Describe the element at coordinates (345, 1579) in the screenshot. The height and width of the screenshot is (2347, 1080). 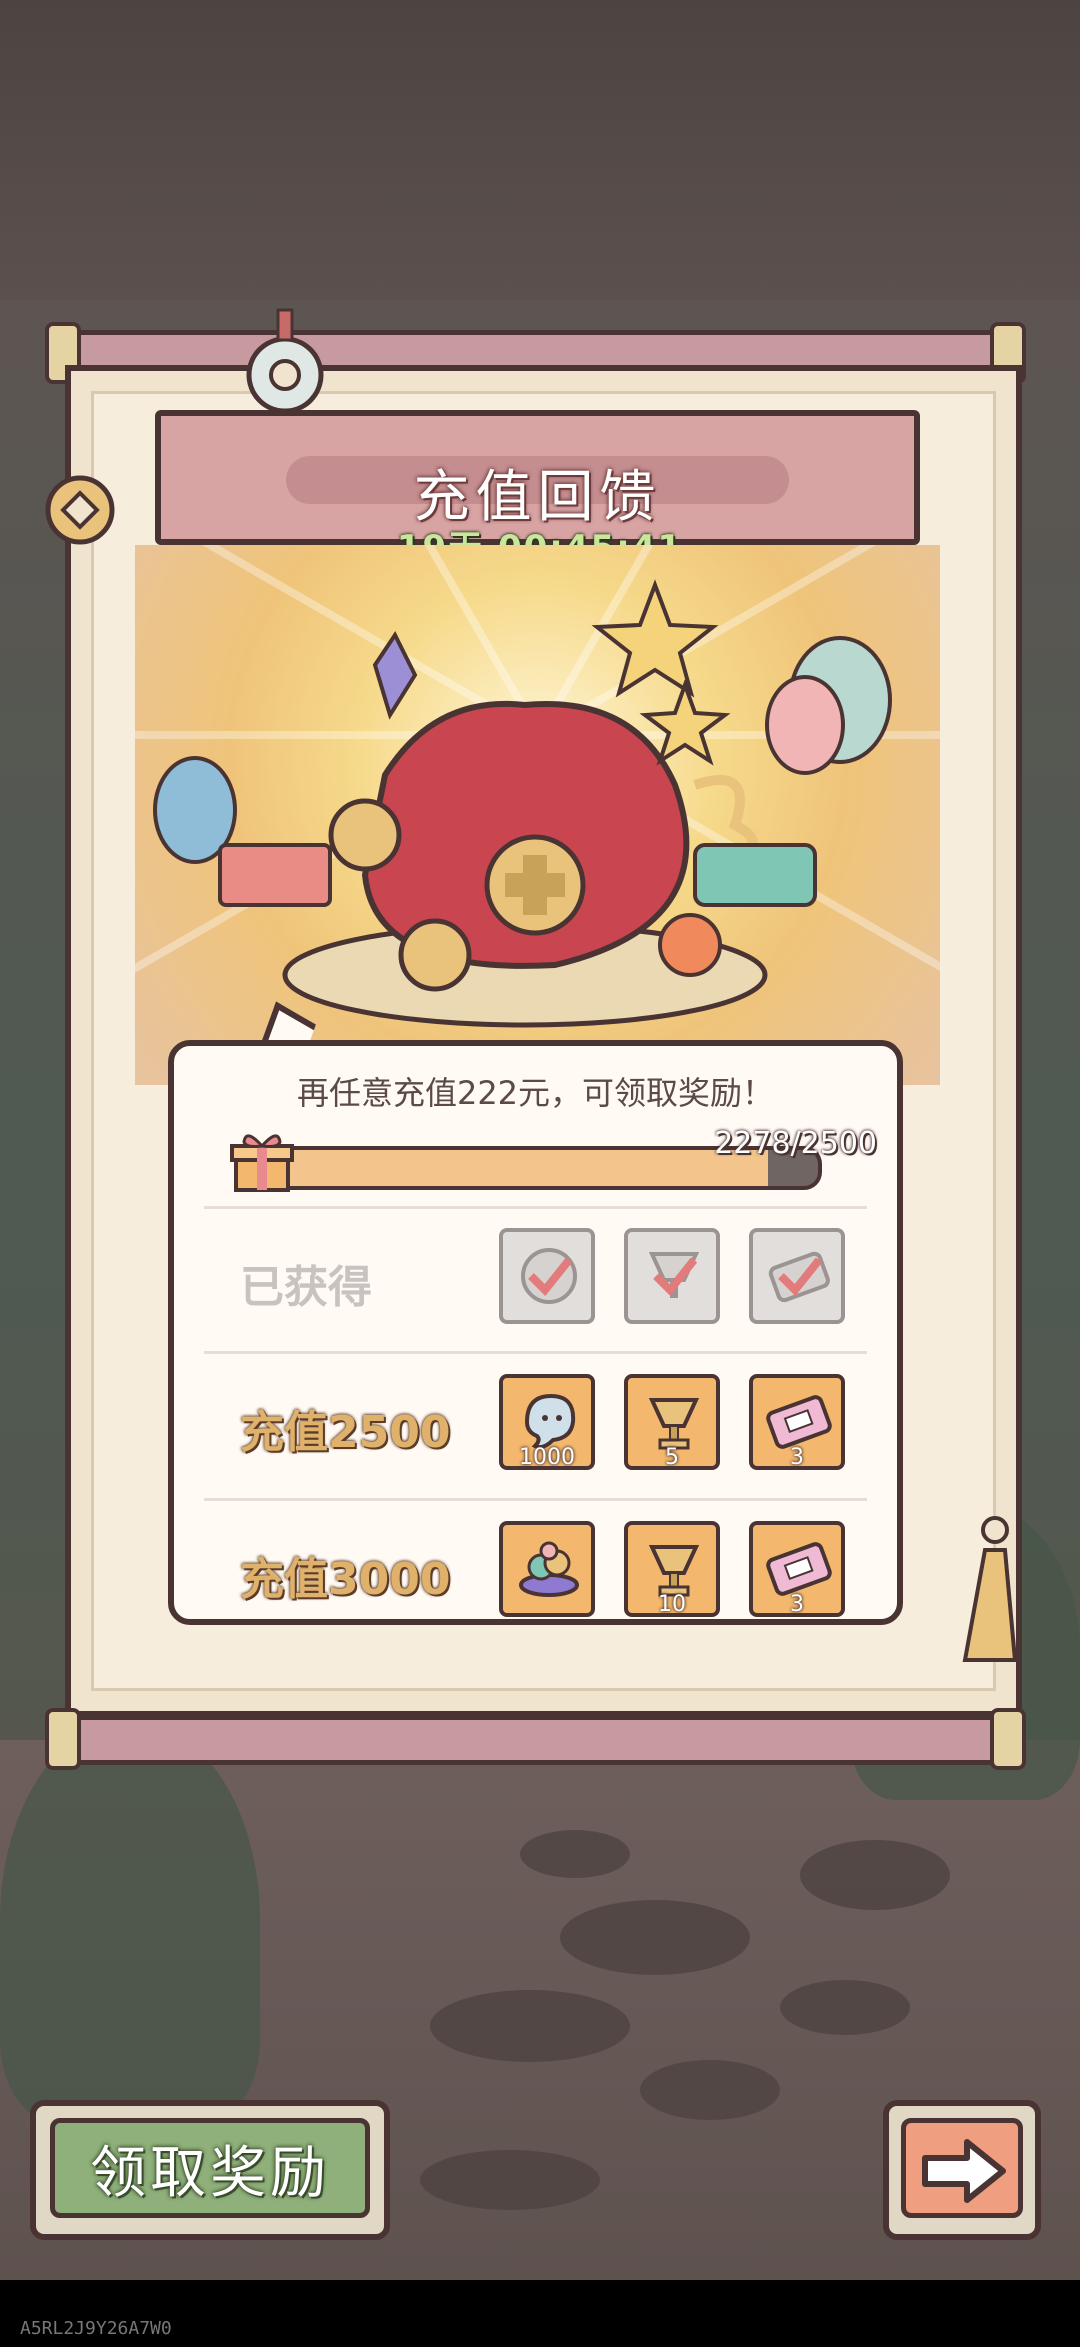
I see `tier-label-3000: 充值3000` at that location.